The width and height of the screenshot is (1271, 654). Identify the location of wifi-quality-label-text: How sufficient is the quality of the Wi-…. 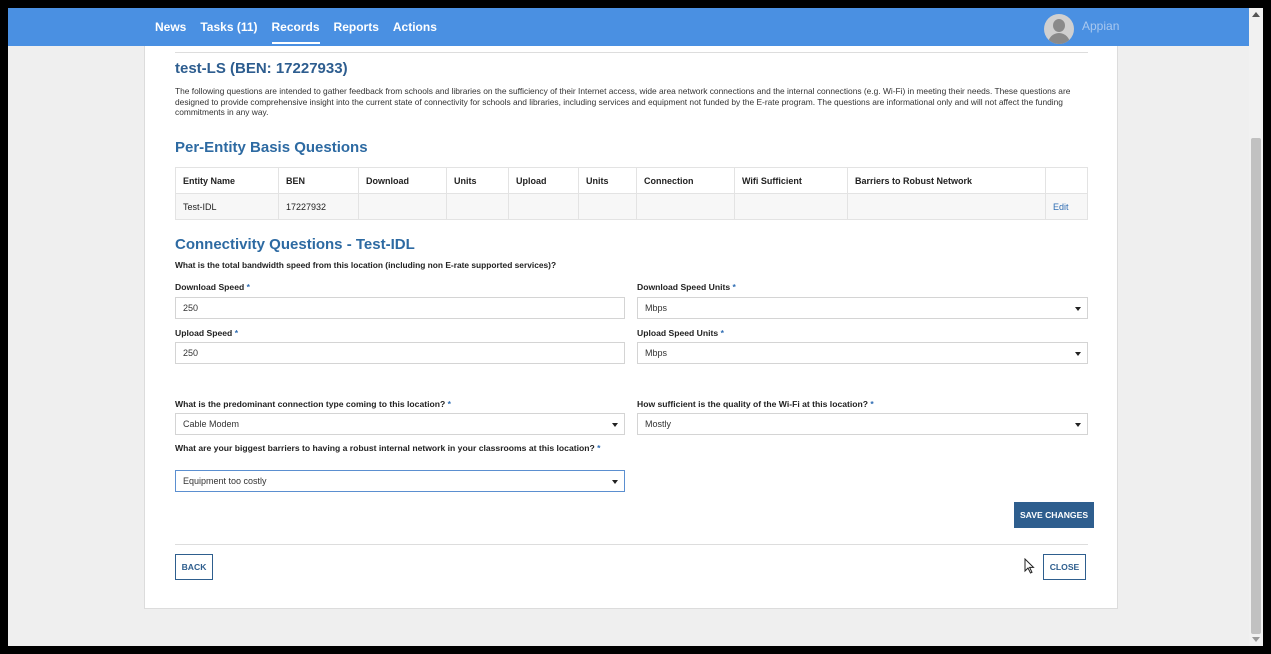
(753, 404).